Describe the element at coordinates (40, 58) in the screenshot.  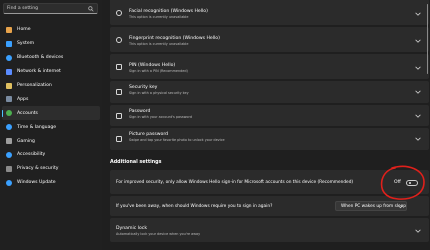
I see `sidebar-item-label: Bluetooth & devices` at that location.